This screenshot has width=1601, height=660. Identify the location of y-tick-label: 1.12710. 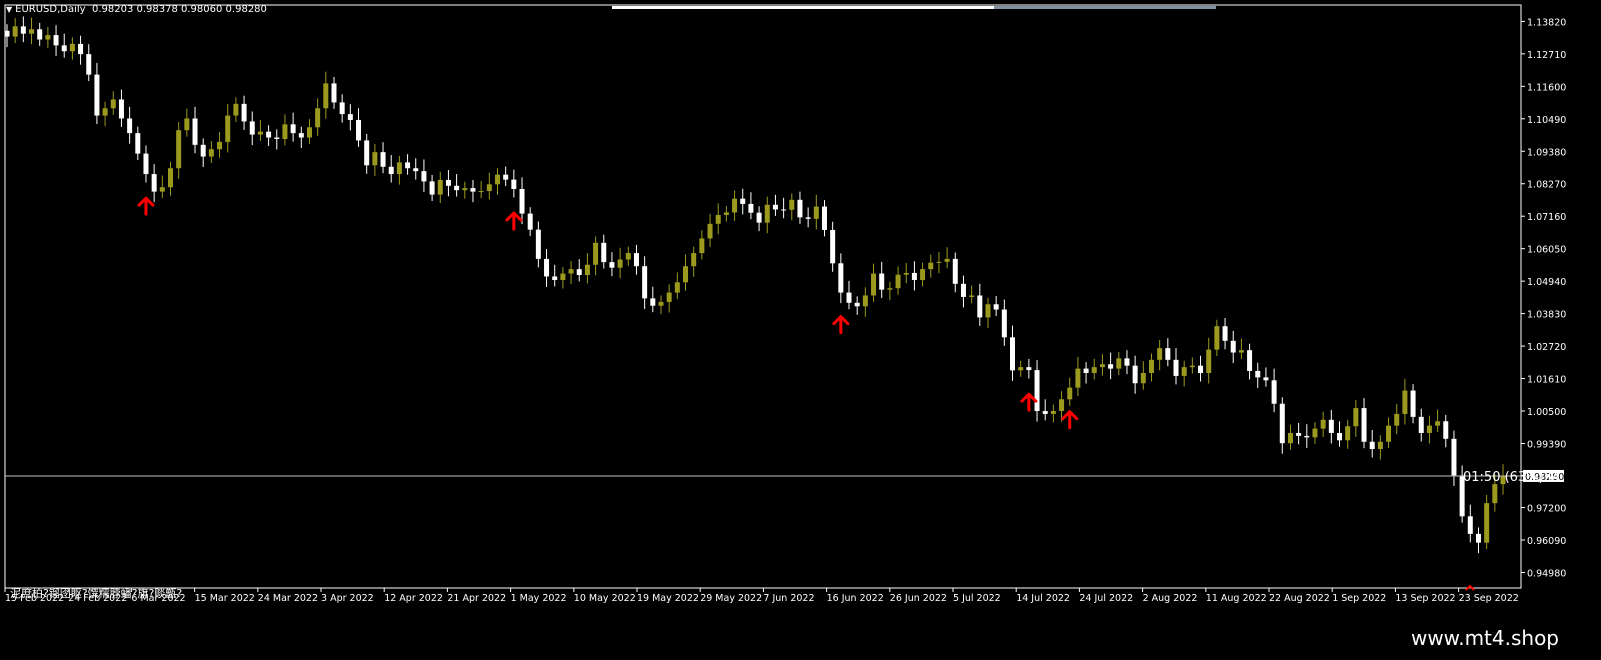
(1546, 55).